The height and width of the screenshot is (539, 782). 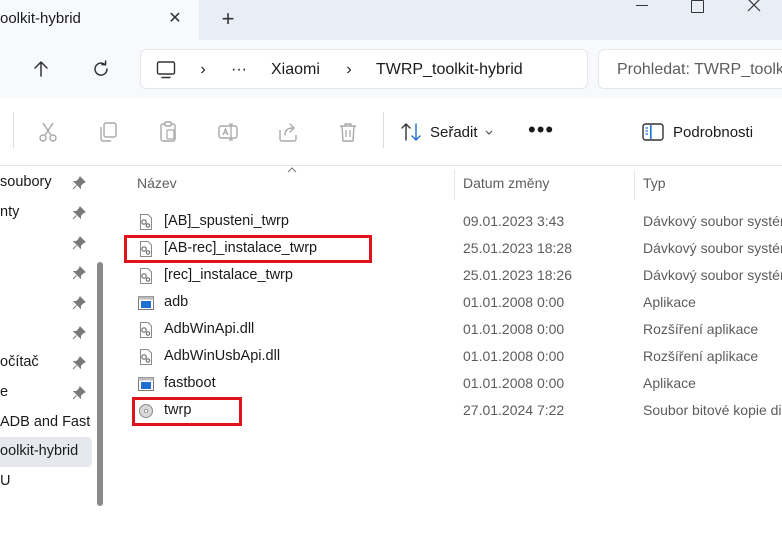 I want to click on address-row: › ··· Xiaomi › TWRP_toolkit-hybrid, so click(x=391, y=69).